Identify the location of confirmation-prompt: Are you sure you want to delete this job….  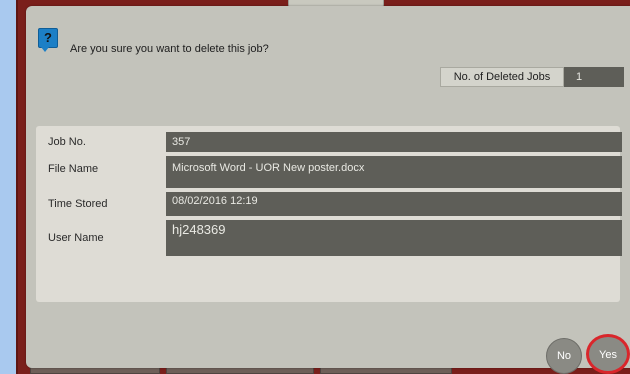
(169, 49).